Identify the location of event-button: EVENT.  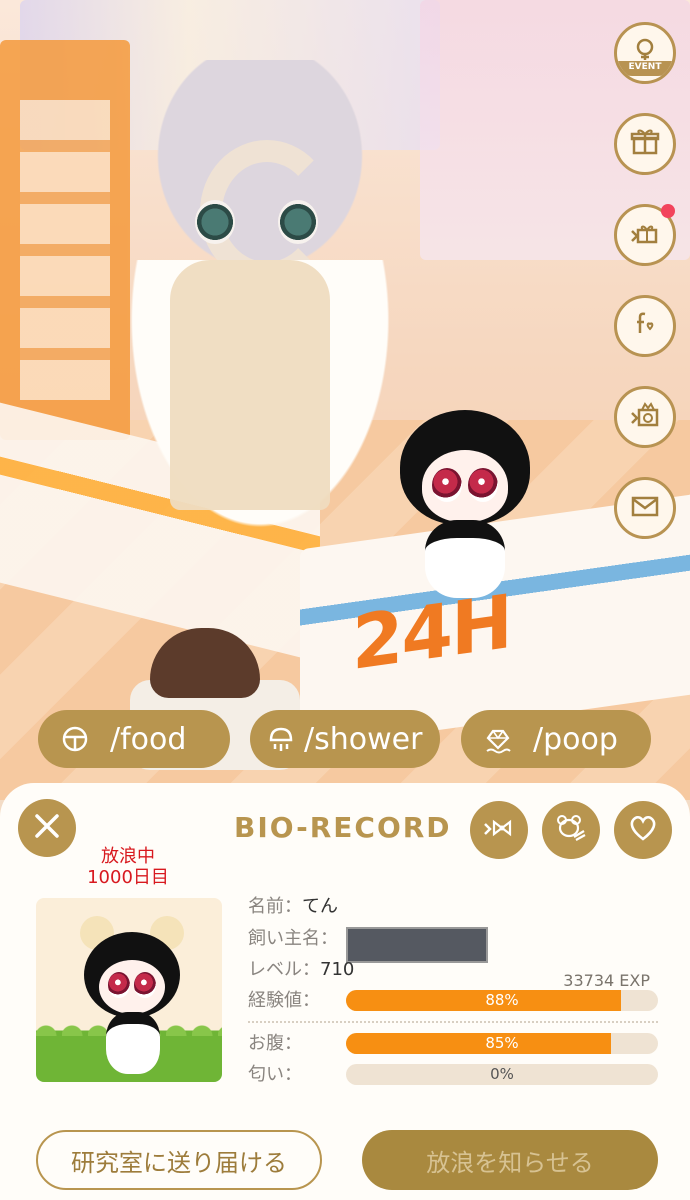
(645, 53).